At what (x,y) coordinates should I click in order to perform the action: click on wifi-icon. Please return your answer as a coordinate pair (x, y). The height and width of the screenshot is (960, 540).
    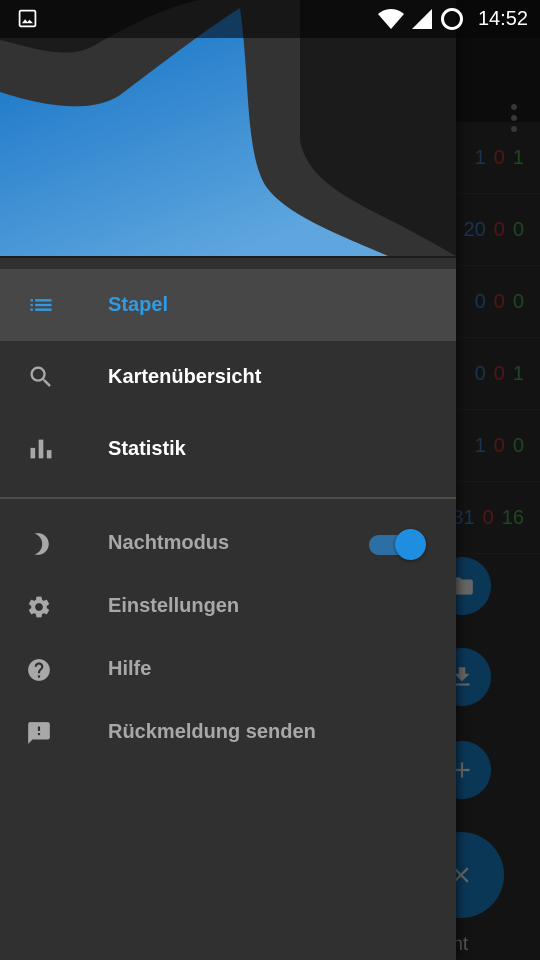
    Looking at the image, I should click on (390, 19).